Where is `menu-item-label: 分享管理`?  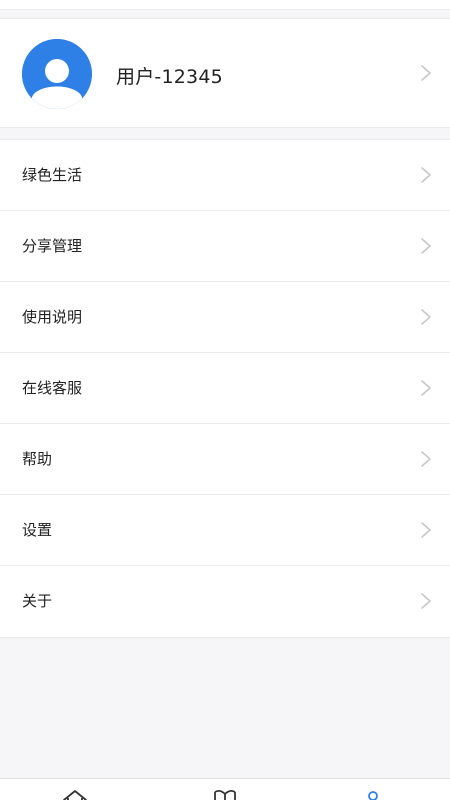
menu-item-label: 分享管理 is located at coordinates (52, 246).